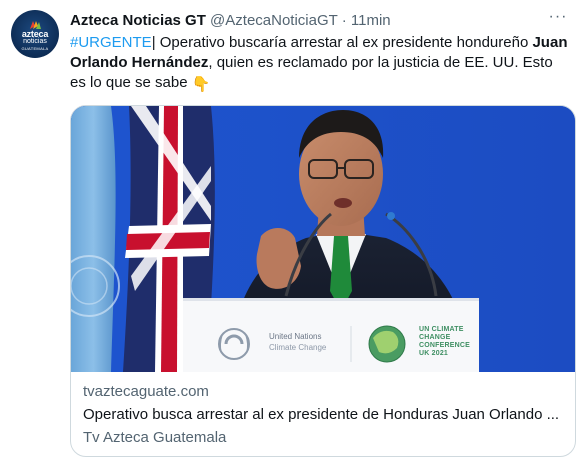  What do you see at coordinates (298, 347) in the screenshot?
I see `podium-un-subtitle: Climate Change` at bounding box center [298, 347].